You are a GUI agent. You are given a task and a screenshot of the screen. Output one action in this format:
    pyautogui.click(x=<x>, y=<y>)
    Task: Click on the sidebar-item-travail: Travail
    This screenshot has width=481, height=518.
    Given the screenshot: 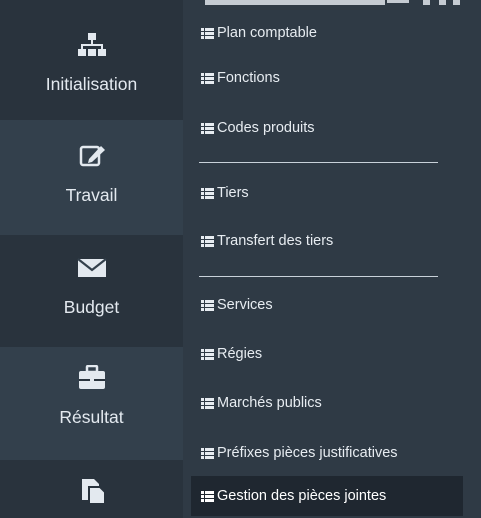 What is the action you would take?
    pyautogui.click(x=91, y=174)
    